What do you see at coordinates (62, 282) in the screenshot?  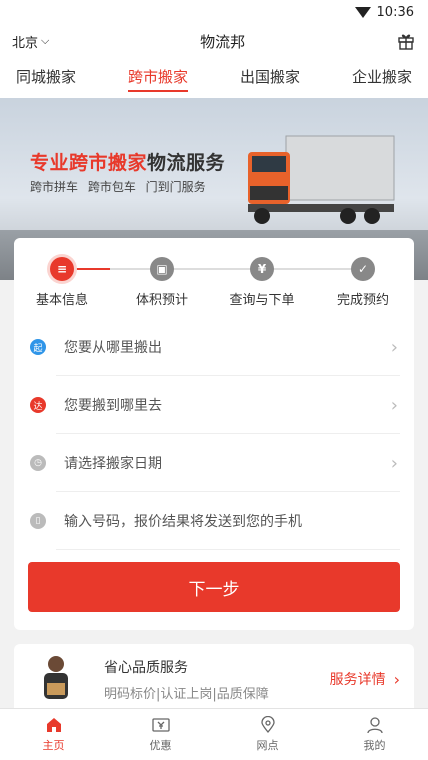 I see `step-basic-info: ≡ 基本信息` at bounding box center [62, 282].